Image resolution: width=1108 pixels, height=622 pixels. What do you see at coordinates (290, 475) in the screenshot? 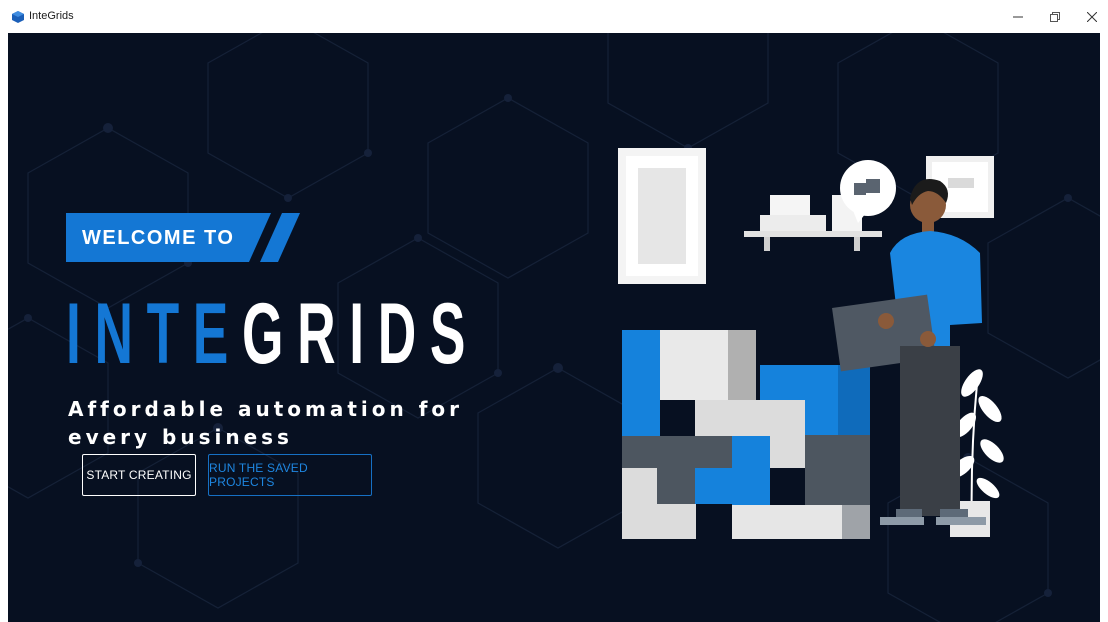
I see `run-saved-projects-button: RUN THE SAVED PROJECTS` at bounding box center [290, 475].